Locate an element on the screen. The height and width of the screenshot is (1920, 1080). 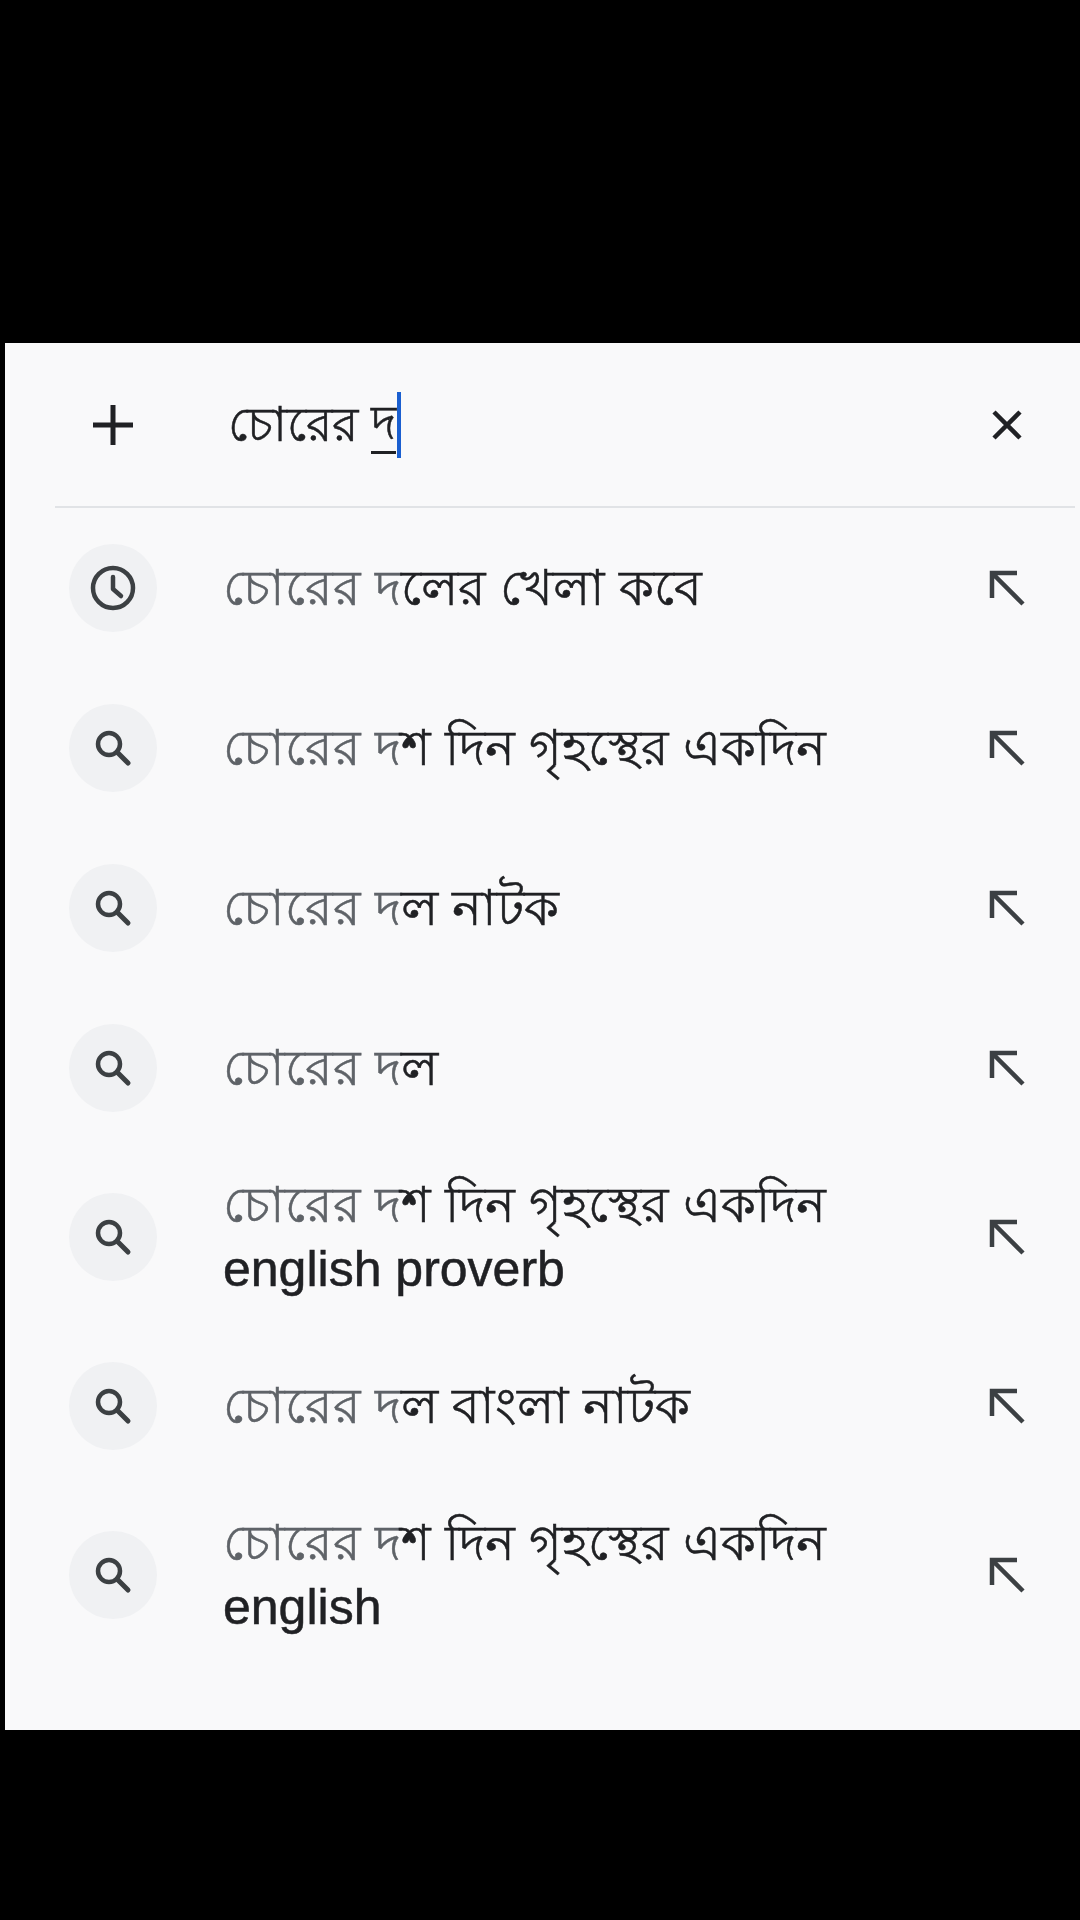
search-field: চোরের দ is located at coordinates (590, 424).